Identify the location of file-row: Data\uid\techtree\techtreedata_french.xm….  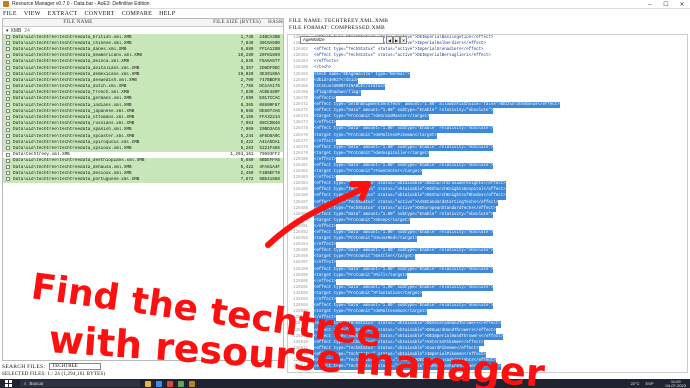
(143, 92).